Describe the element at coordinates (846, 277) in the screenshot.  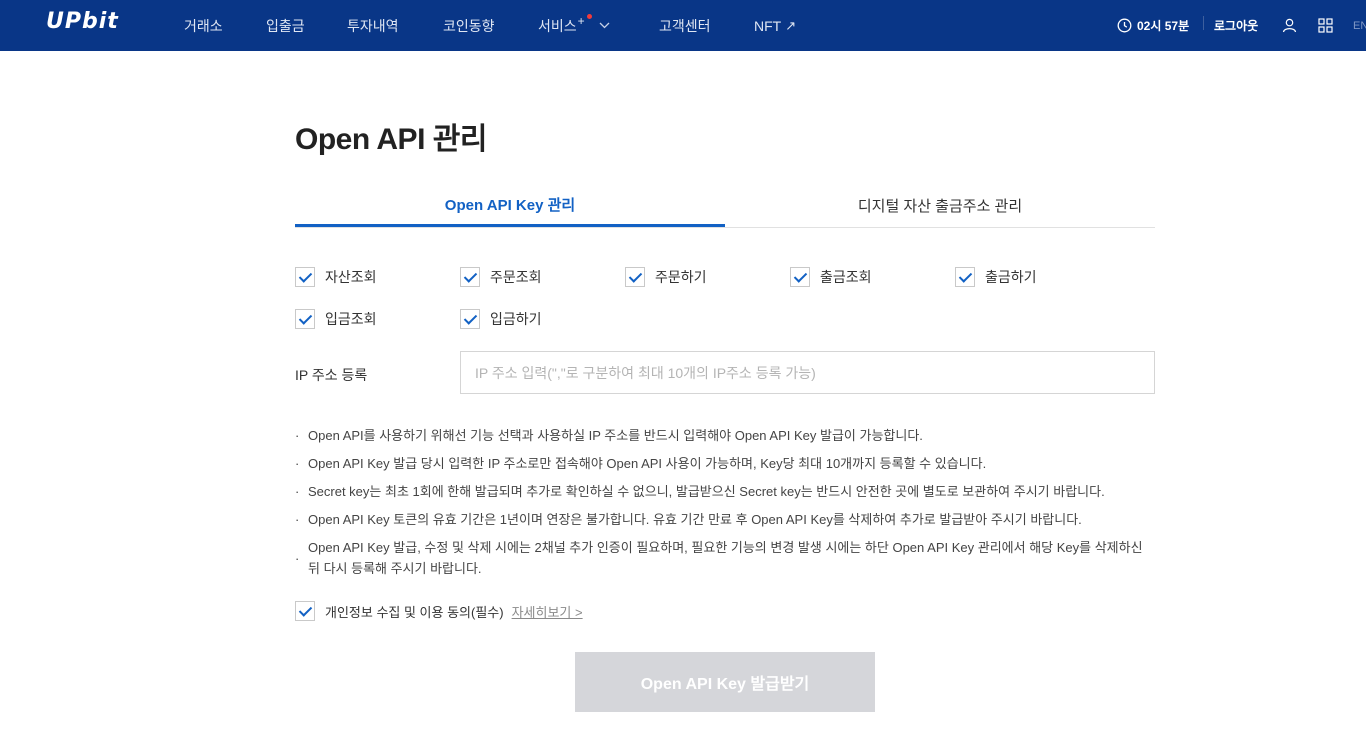
I see `permission-label: 출금조회` at that location.